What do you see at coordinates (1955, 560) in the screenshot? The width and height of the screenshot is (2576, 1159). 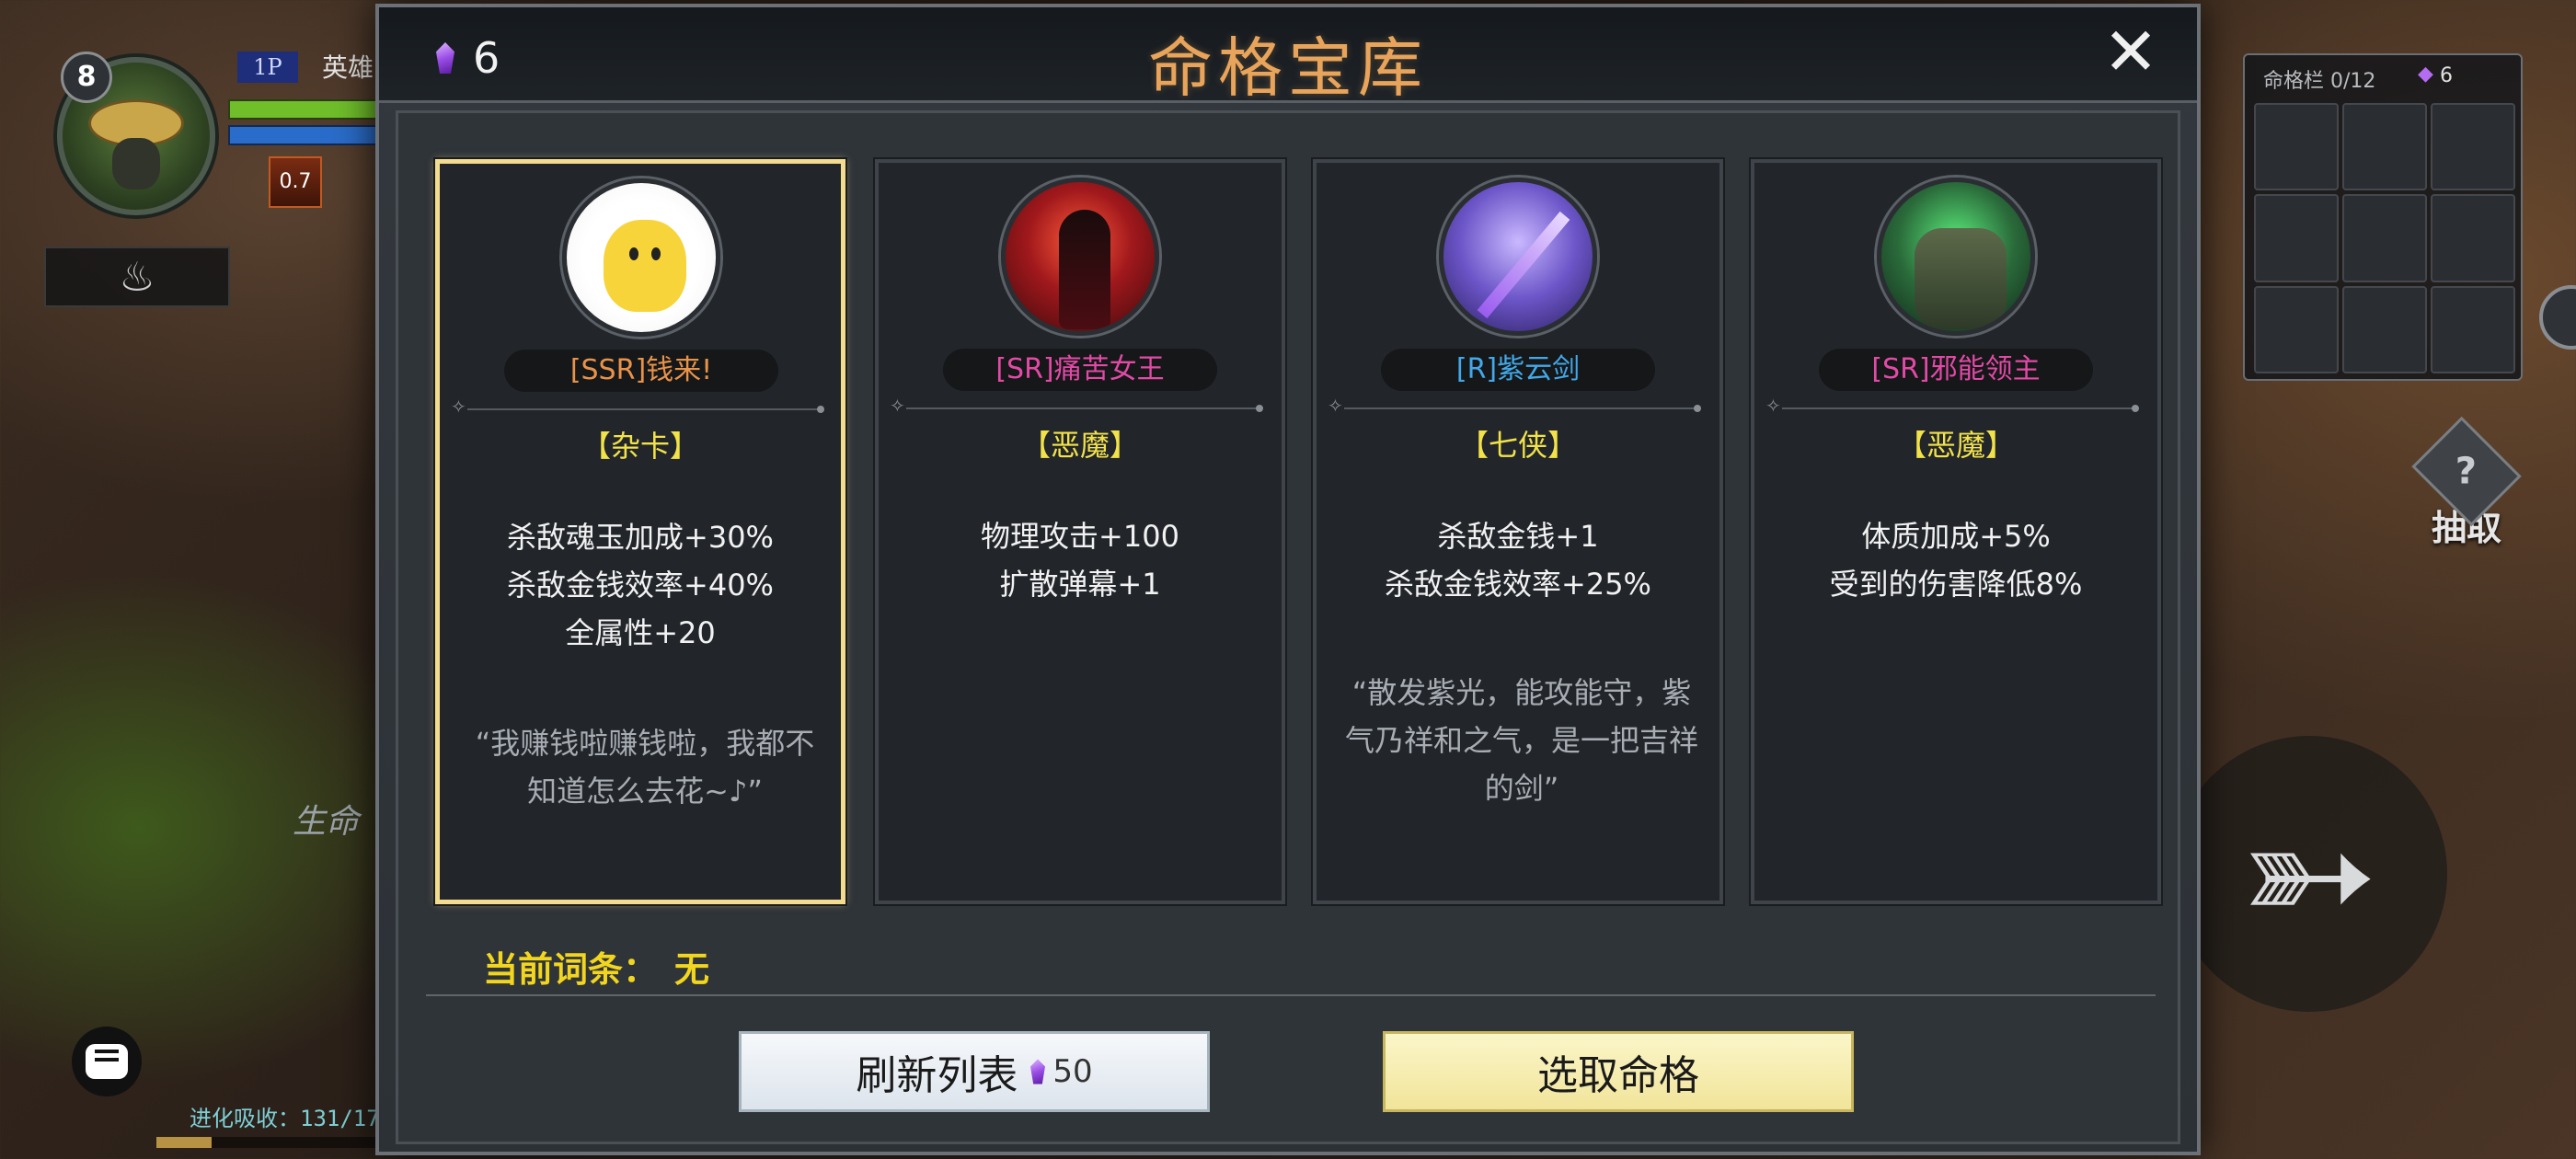 I see `card-stats: 体质加成+5% 受到的伤害降低8%` at bounding box center [1955, 560].